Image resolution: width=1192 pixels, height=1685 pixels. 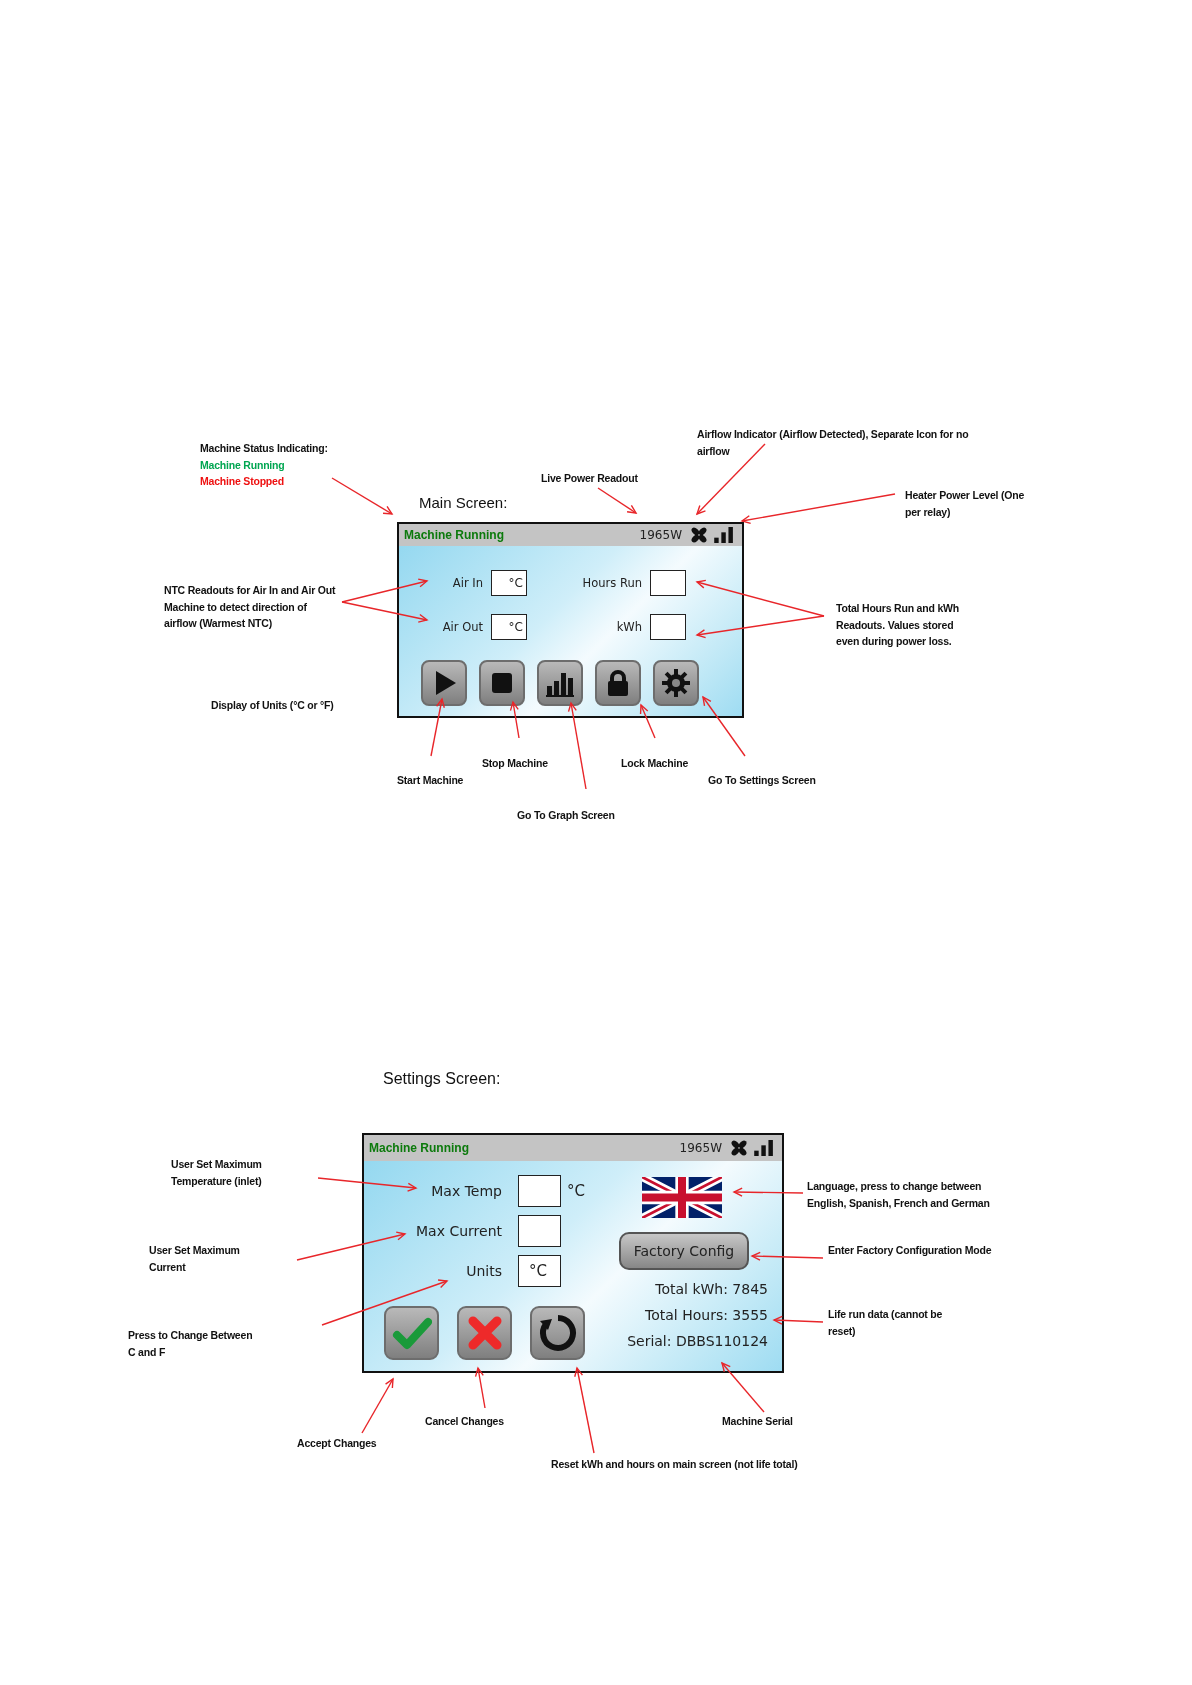 I want to click on annotation: Start Machine, so click(x=430, y=780).